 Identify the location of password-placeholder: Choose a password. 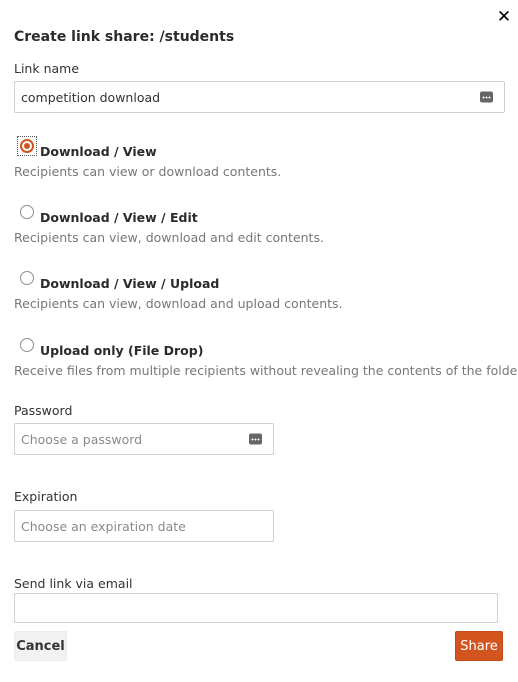
(82, 439).